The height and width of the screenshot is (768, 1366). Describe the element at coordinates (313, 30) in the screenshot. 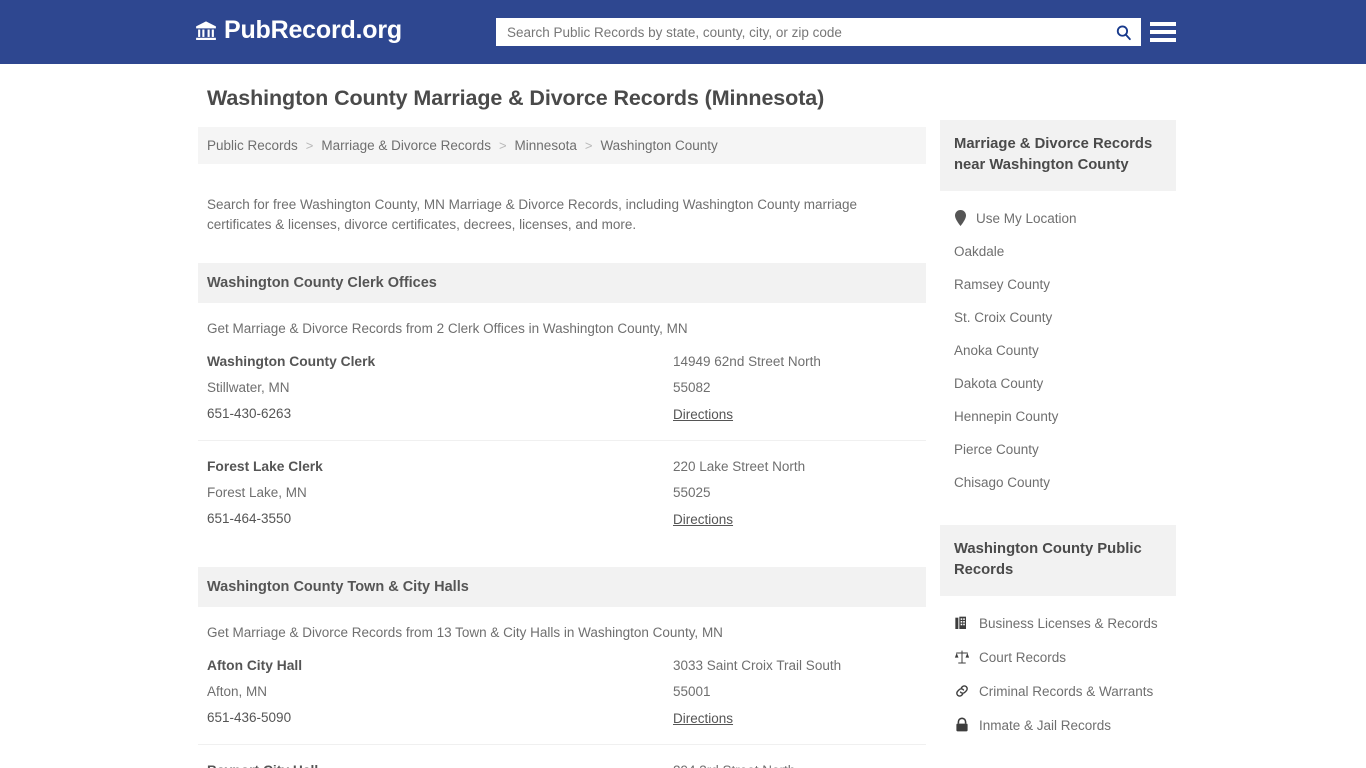

I see `logo-text: PubRecord.org` at that location.